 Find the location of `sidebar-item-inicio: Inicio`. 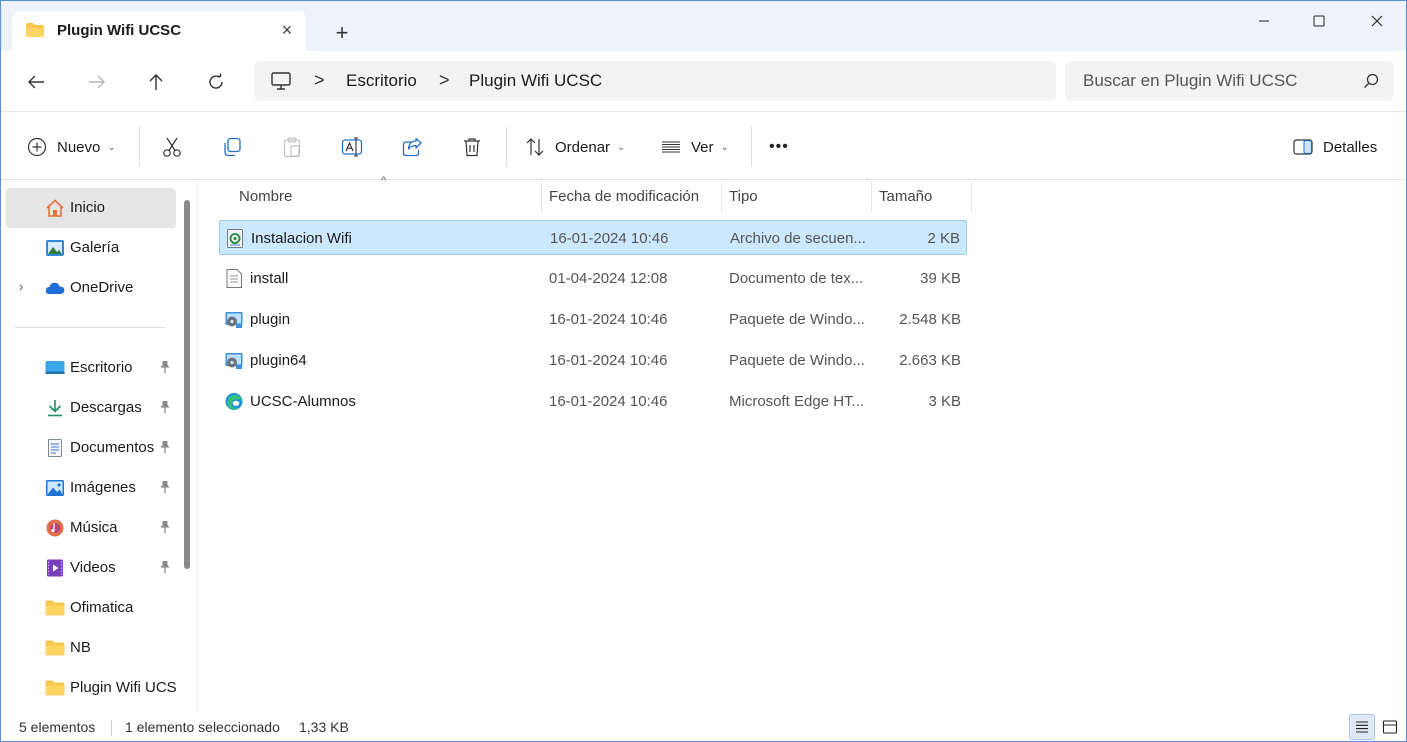

sidebar-item-inicio: Inicio is located at coordinates (91, 208).